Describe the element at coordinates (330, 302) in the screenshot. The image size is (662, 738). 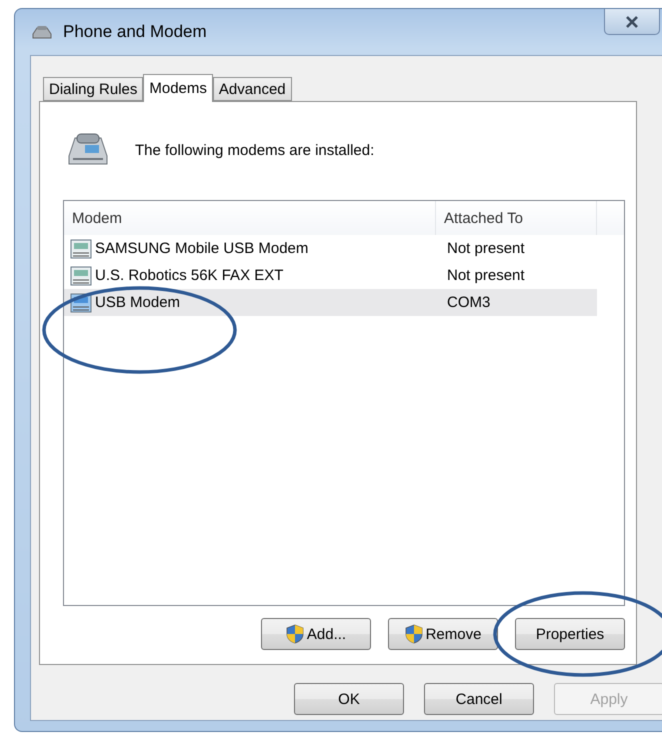
I see `modem-row: USB Modem COM3` at that location.